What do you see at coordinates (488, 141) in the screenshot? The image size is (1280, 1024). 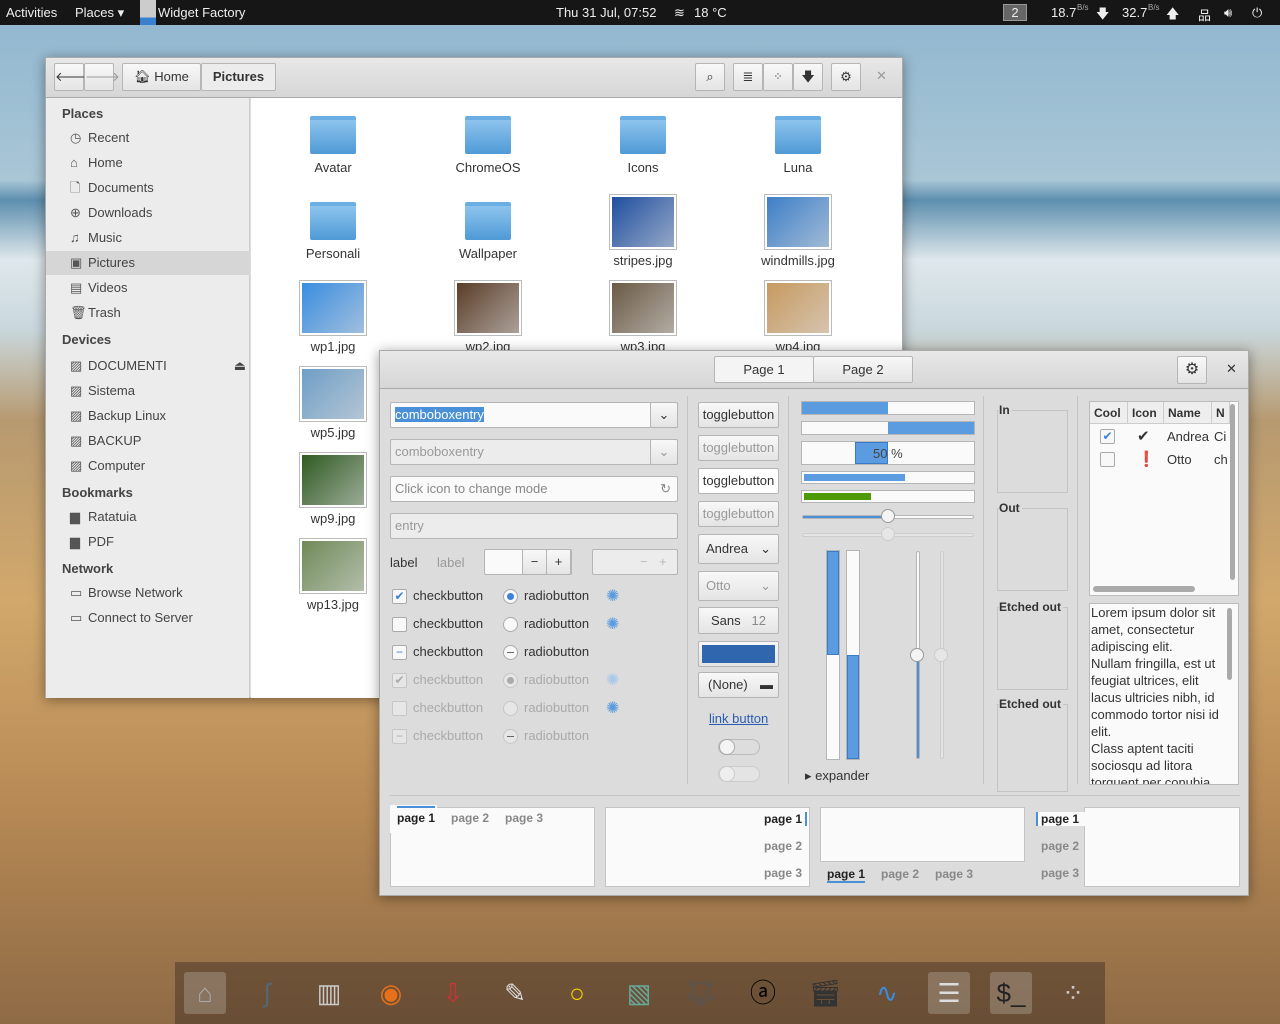 I see `file-item: ChromeOS` at bounding box center [488, 141].